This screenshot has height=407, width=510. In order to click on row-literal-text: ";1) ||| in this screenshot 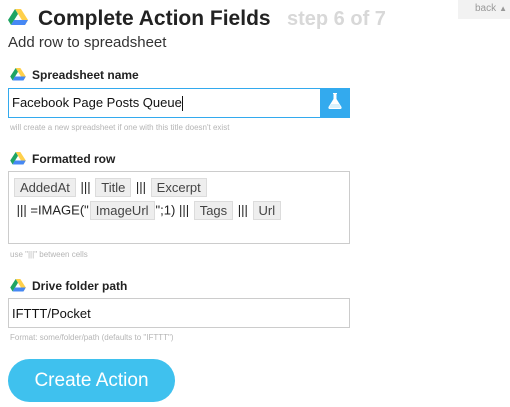, I will do `click(174, 210)`.